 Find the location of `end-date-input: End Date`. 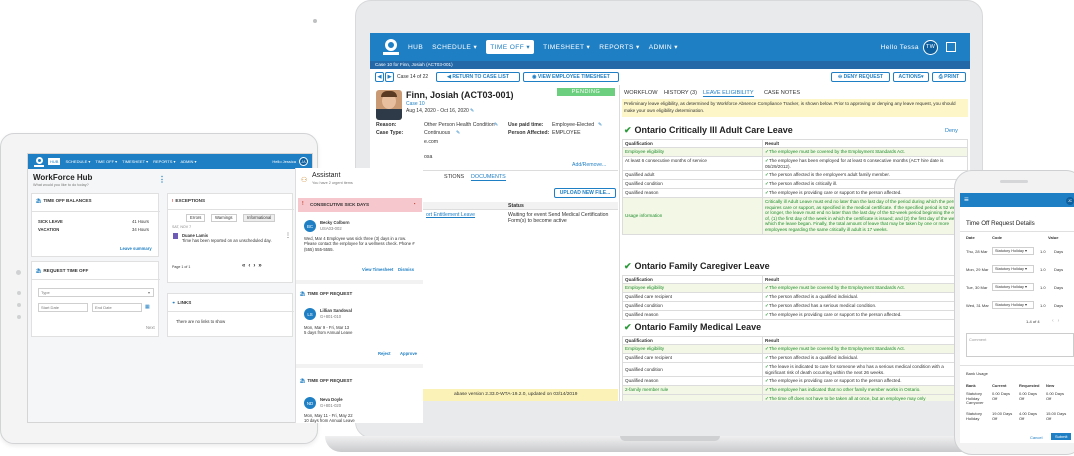

end-date-input: End Date is located at coordinates (117, 307).